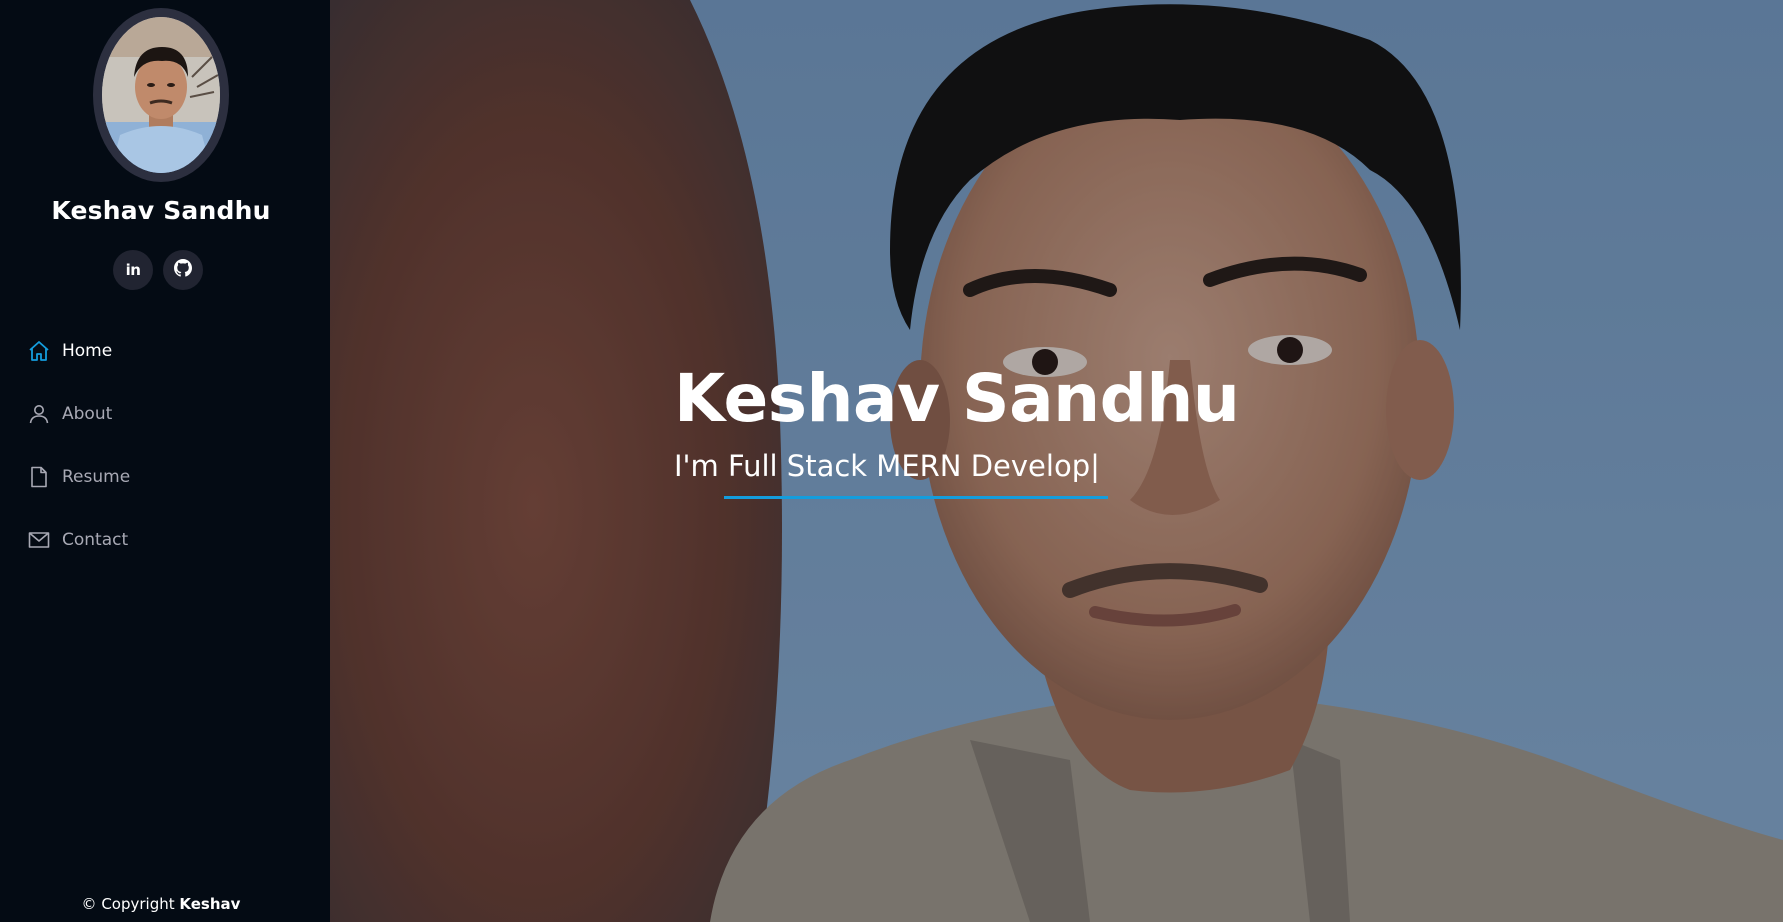 The width and height of the screenshot is (1783, 922). I want to click on nav-label-contact: Contact, so click(95, 540).